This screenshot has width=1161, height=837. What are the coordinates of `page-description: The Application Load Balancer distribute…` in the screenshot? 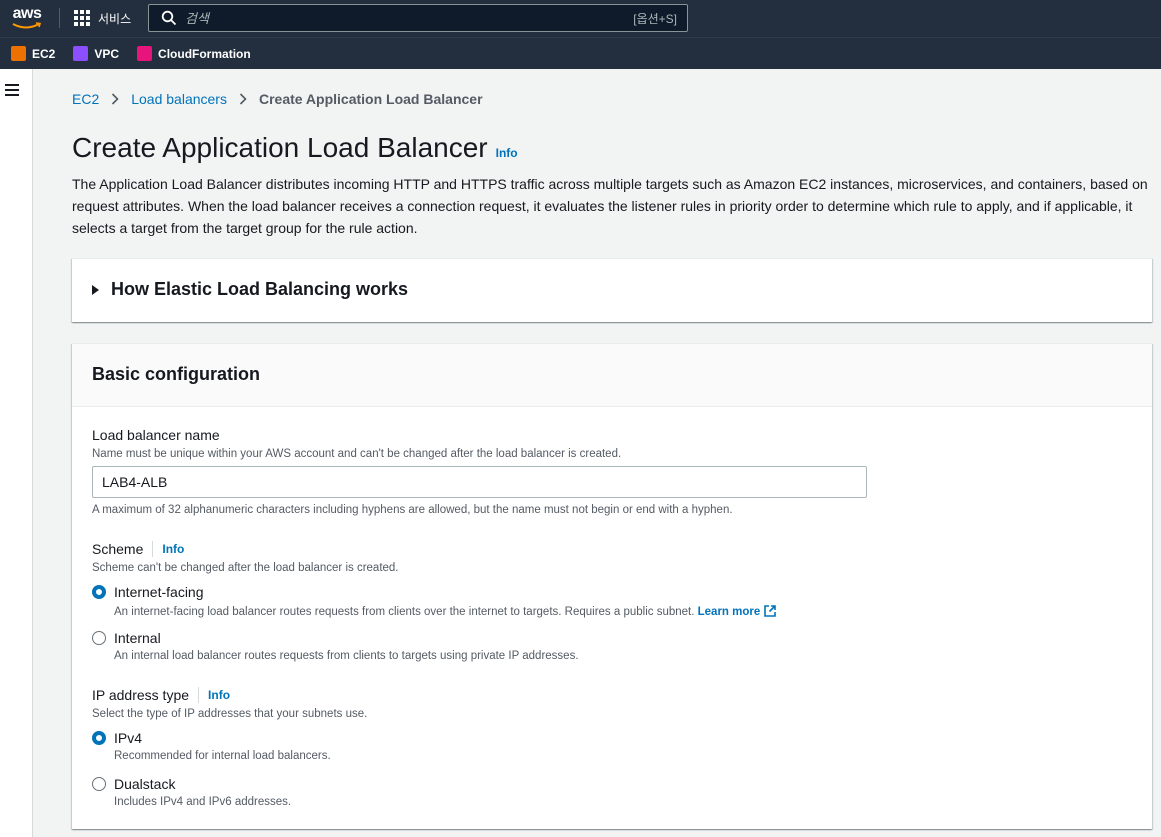 It's located at (610, 206).